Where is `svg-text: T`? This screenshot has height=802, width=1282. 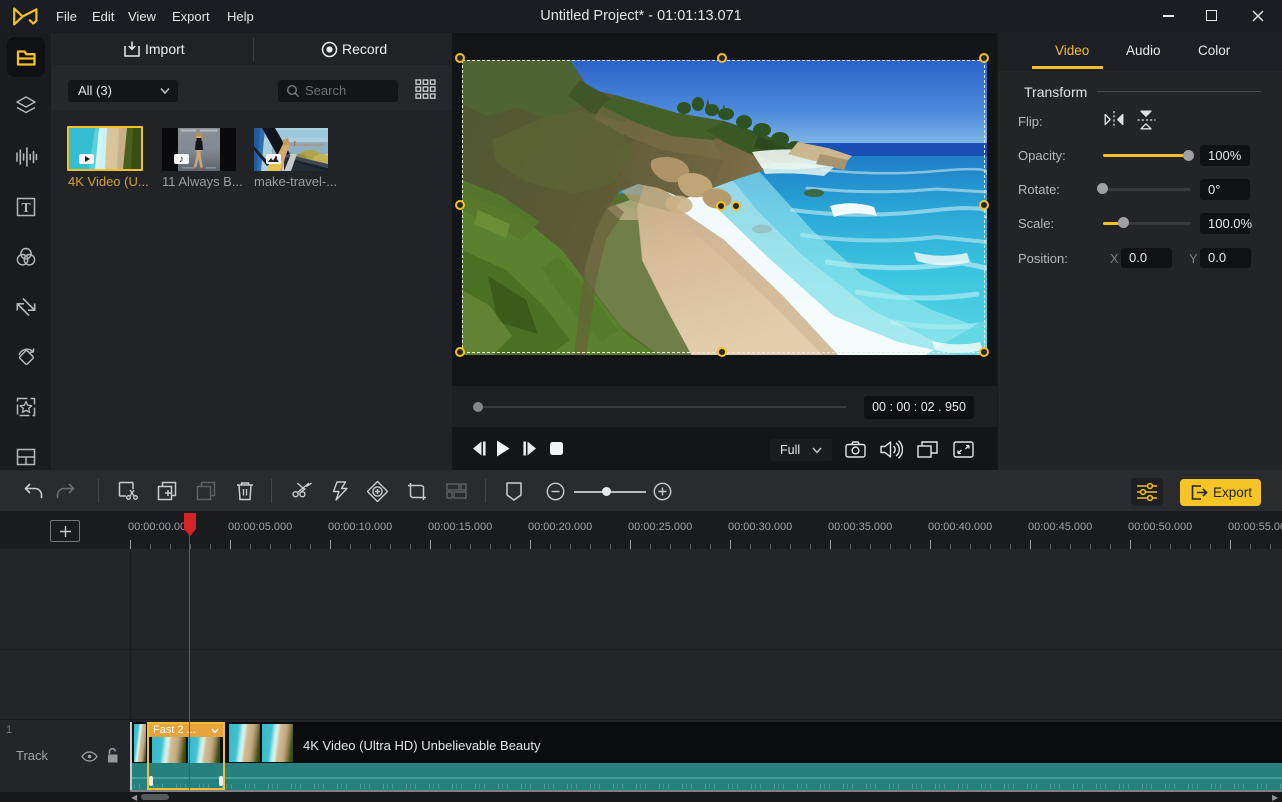 svg-text: T is located at coordinates (25, 207).